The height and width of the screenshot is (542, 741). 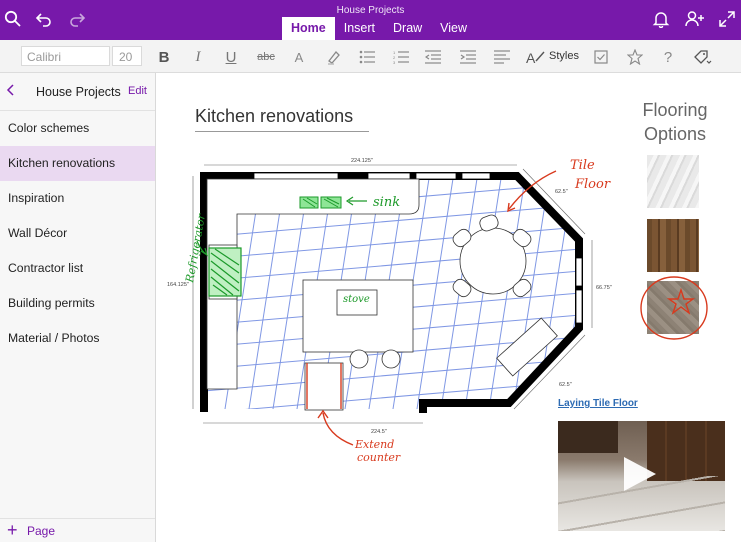 What do you see at coordinates (11, 92) in the screenshot?
I see `back-chevron-icon` at bounding box center [11, 92].